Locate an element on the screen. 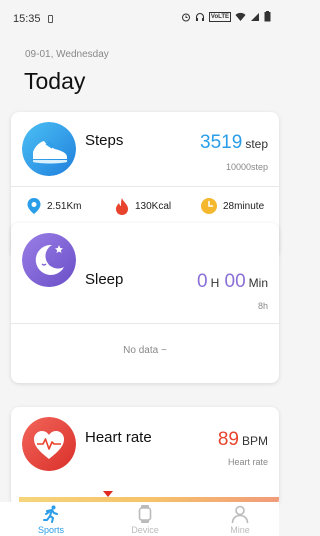 This screenshot has height=536, width=320. nav-sports: Sports is located at coordinates (51, 520).